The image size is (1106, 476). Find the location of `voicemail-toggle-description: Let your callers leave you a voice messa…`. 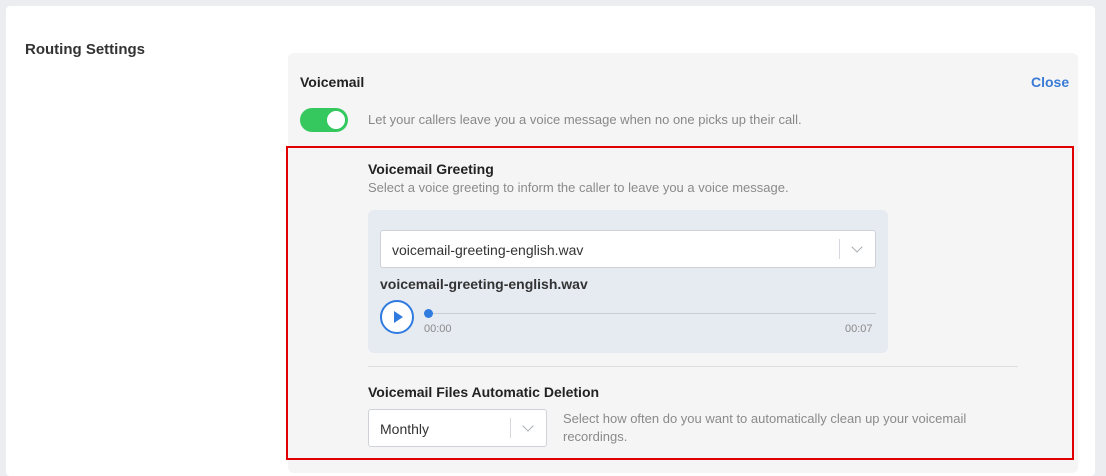

voicemail-toggle-description: Let your callers leave you a voice messa… is located at coordinates (585, 119).